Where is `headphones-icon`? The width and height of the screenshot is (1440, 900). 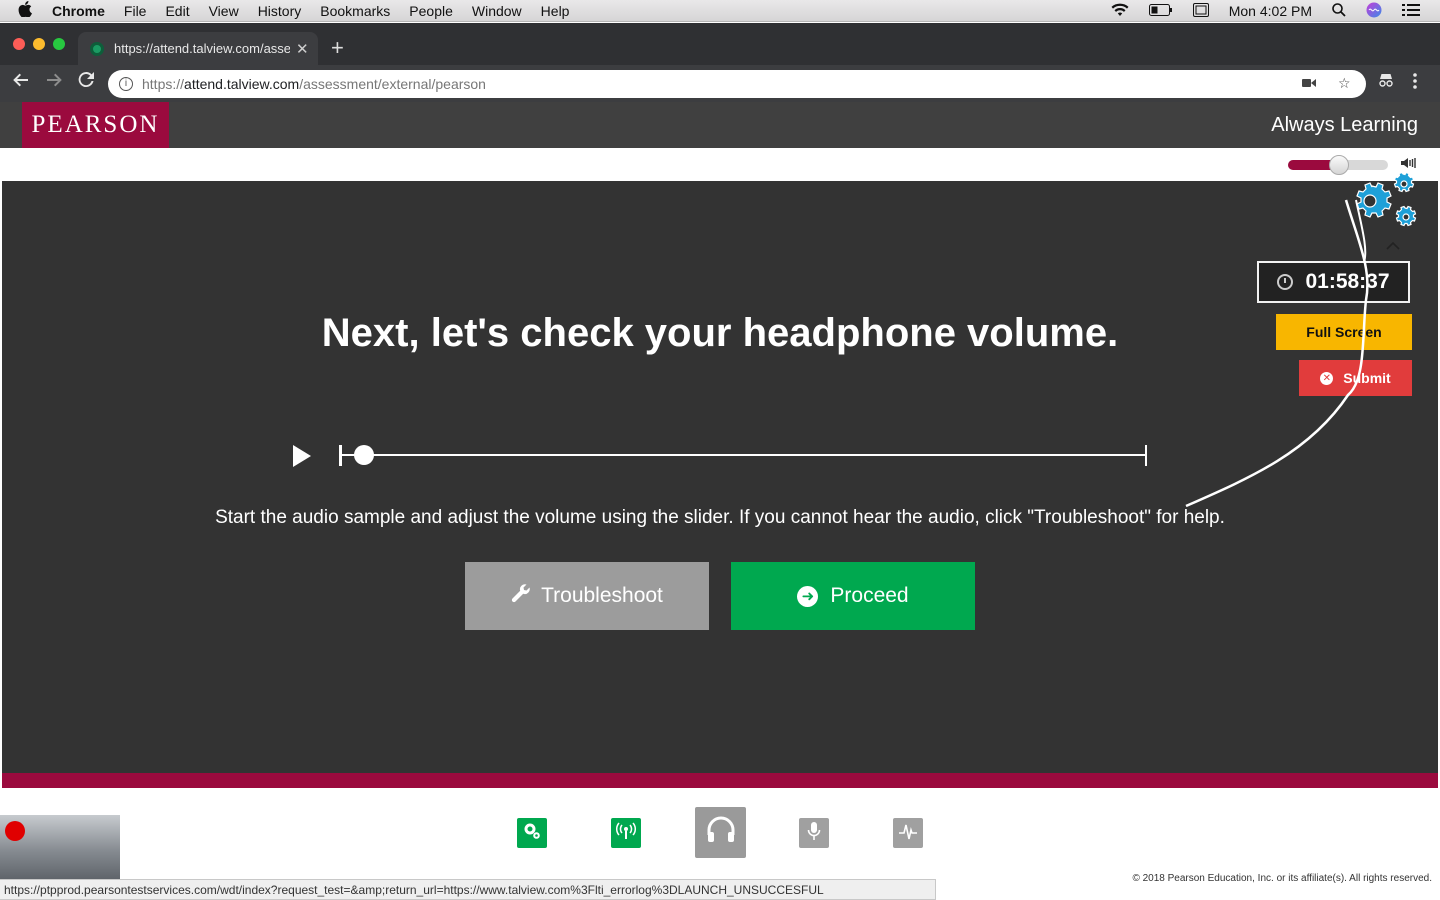 headphones-icon is located at coordinates (721, 832).